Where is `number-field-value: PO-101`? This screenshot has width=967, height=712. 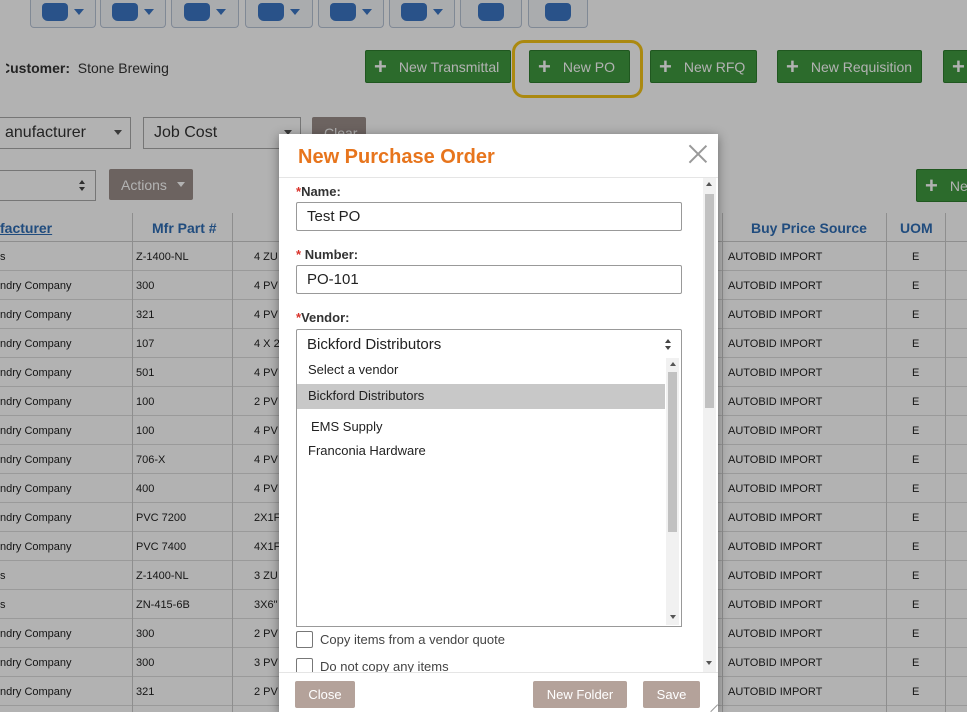 number-field-value: PO-101 is located at coordinates (333, 279).